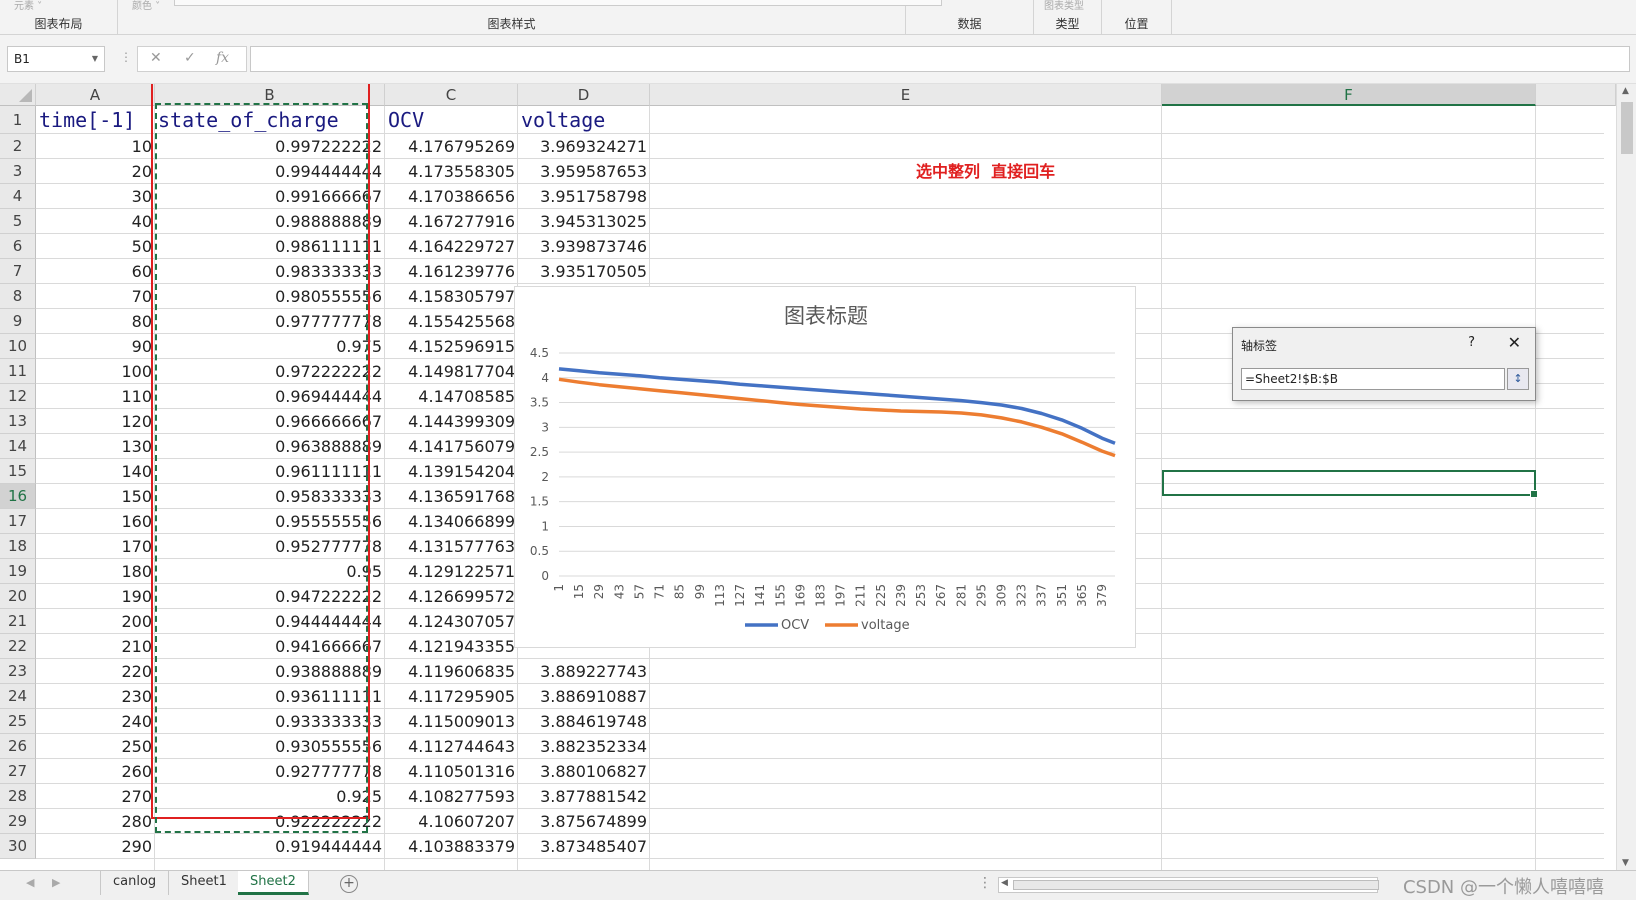 This screenshot has height=900, width=1636. Describe the element at coordinates (270, 696) in the screenshot. I see `data-cell: 0.936111111` at that location.